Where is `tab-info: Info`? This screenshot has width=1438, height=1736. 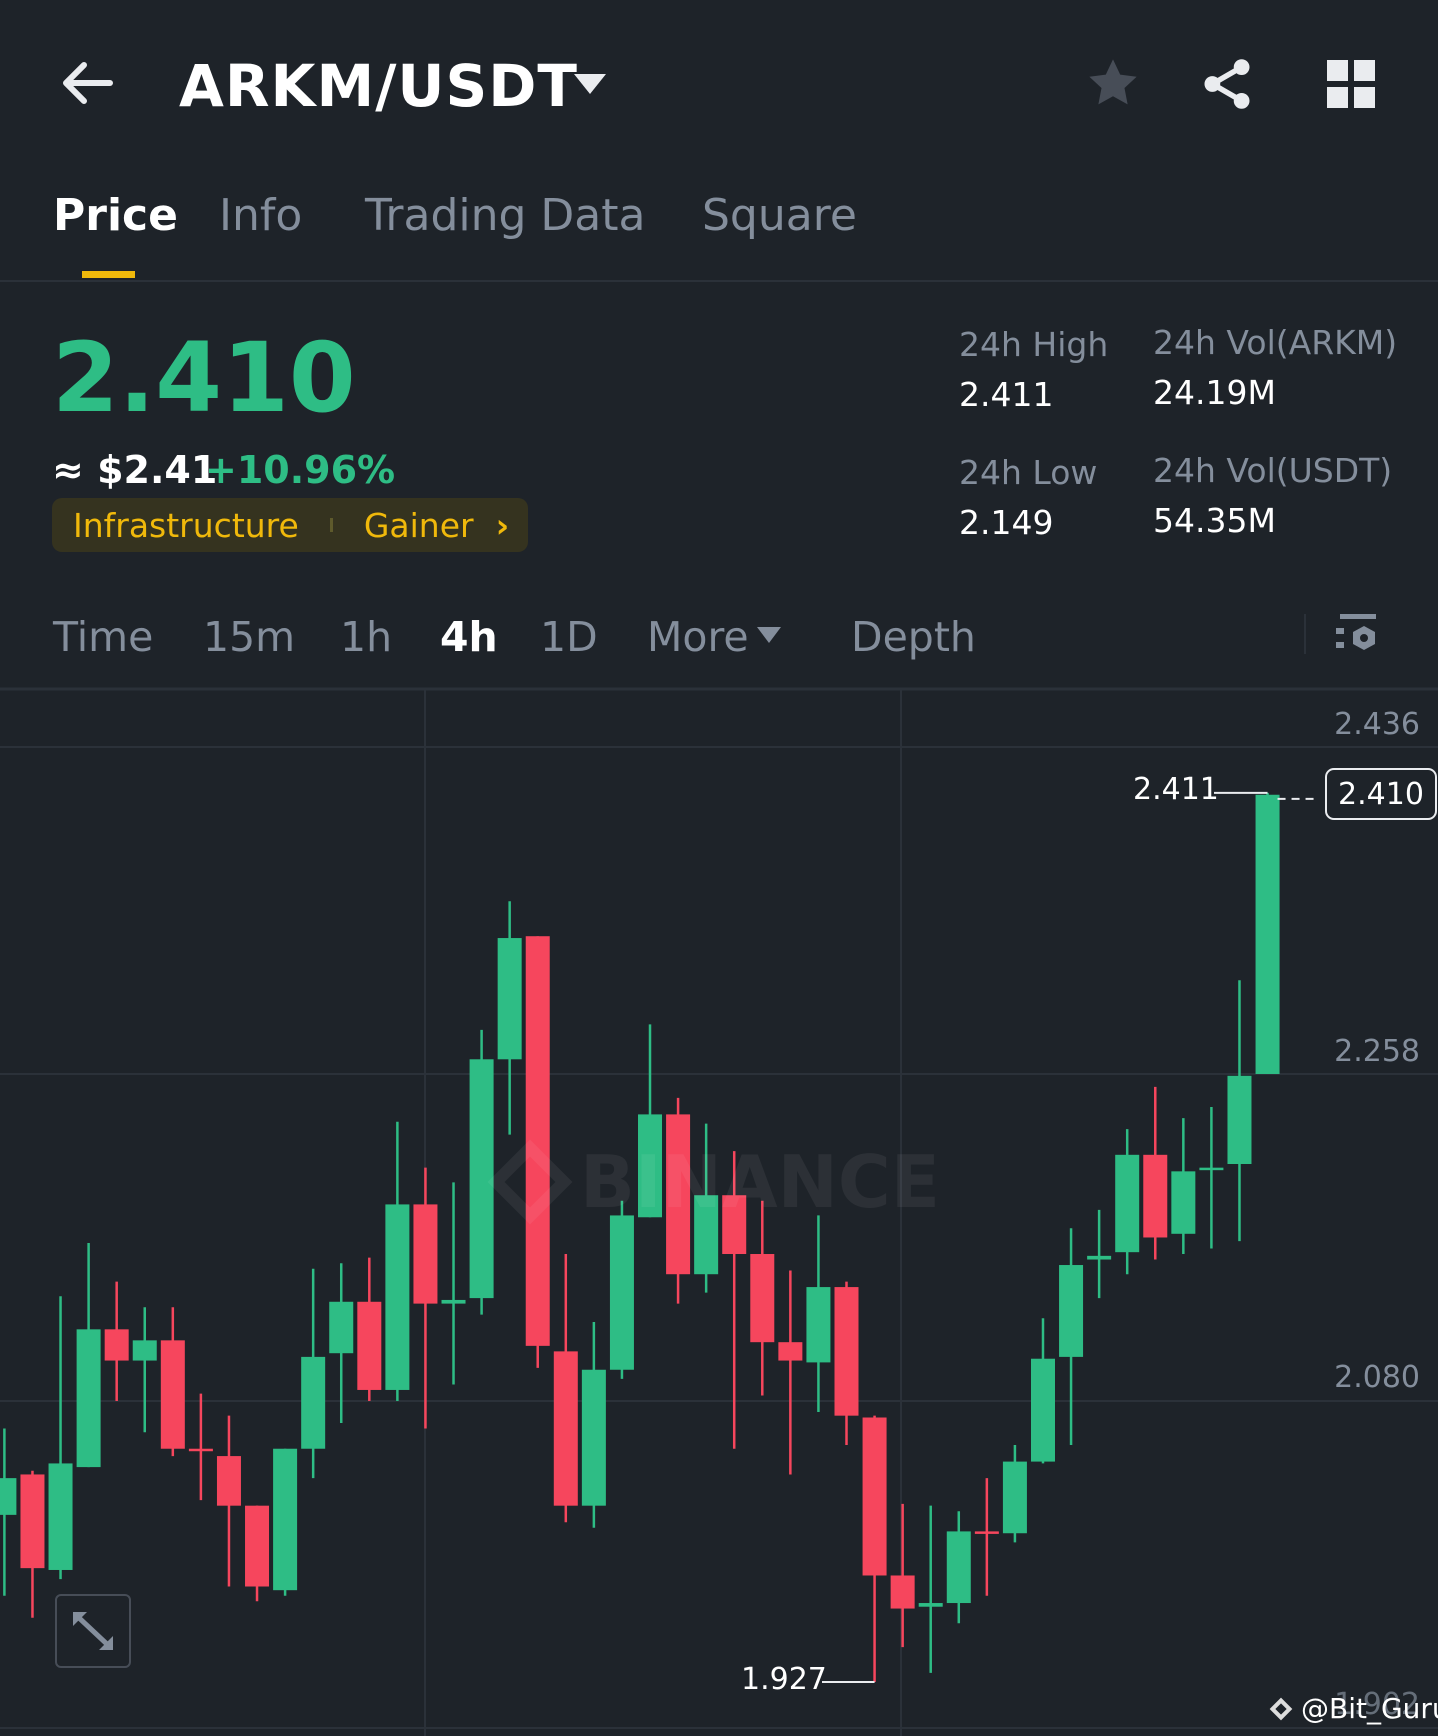
tab-info: Info is located at coordinates (260, 215).